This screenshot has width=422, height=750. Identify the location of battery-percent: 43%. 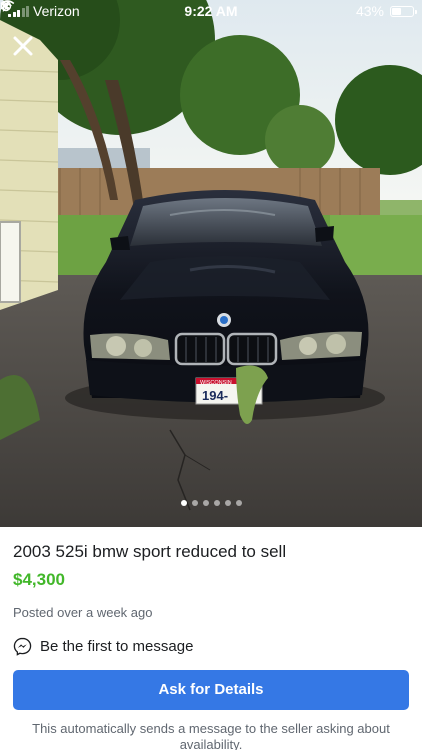
(369, 11).